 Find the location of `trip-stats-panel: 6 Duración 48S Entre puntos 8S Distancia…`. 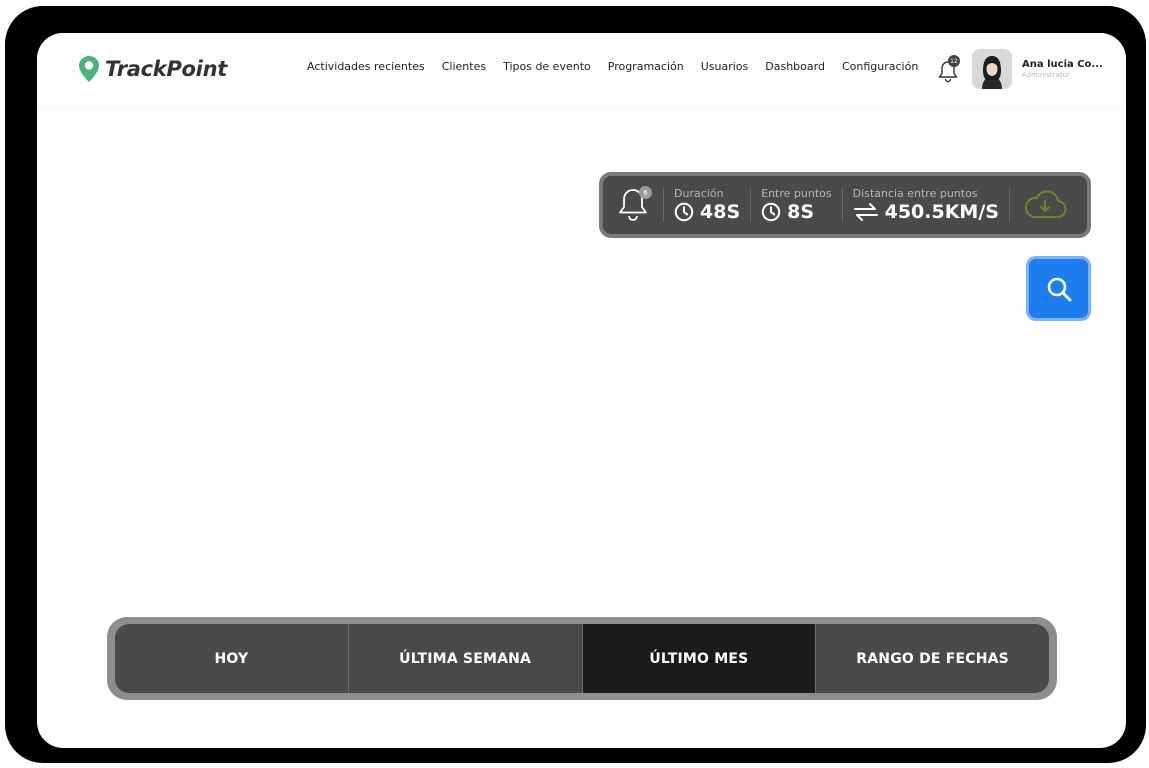

trip-stats-panel: 6 Duración 48S Entre puntos 8S Distancia… is located at coordinates (845, 205).